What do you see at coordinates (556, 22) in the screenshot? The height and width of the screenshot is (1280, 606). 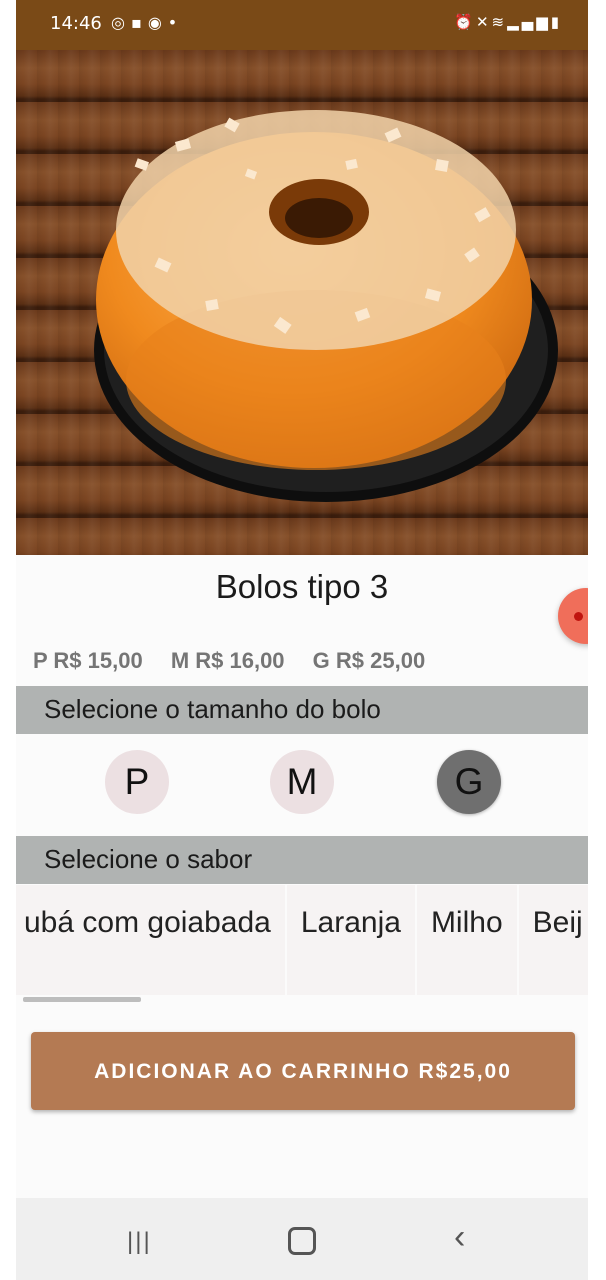 I see `battery-icon: ▮` at bounding box center [556, 22].